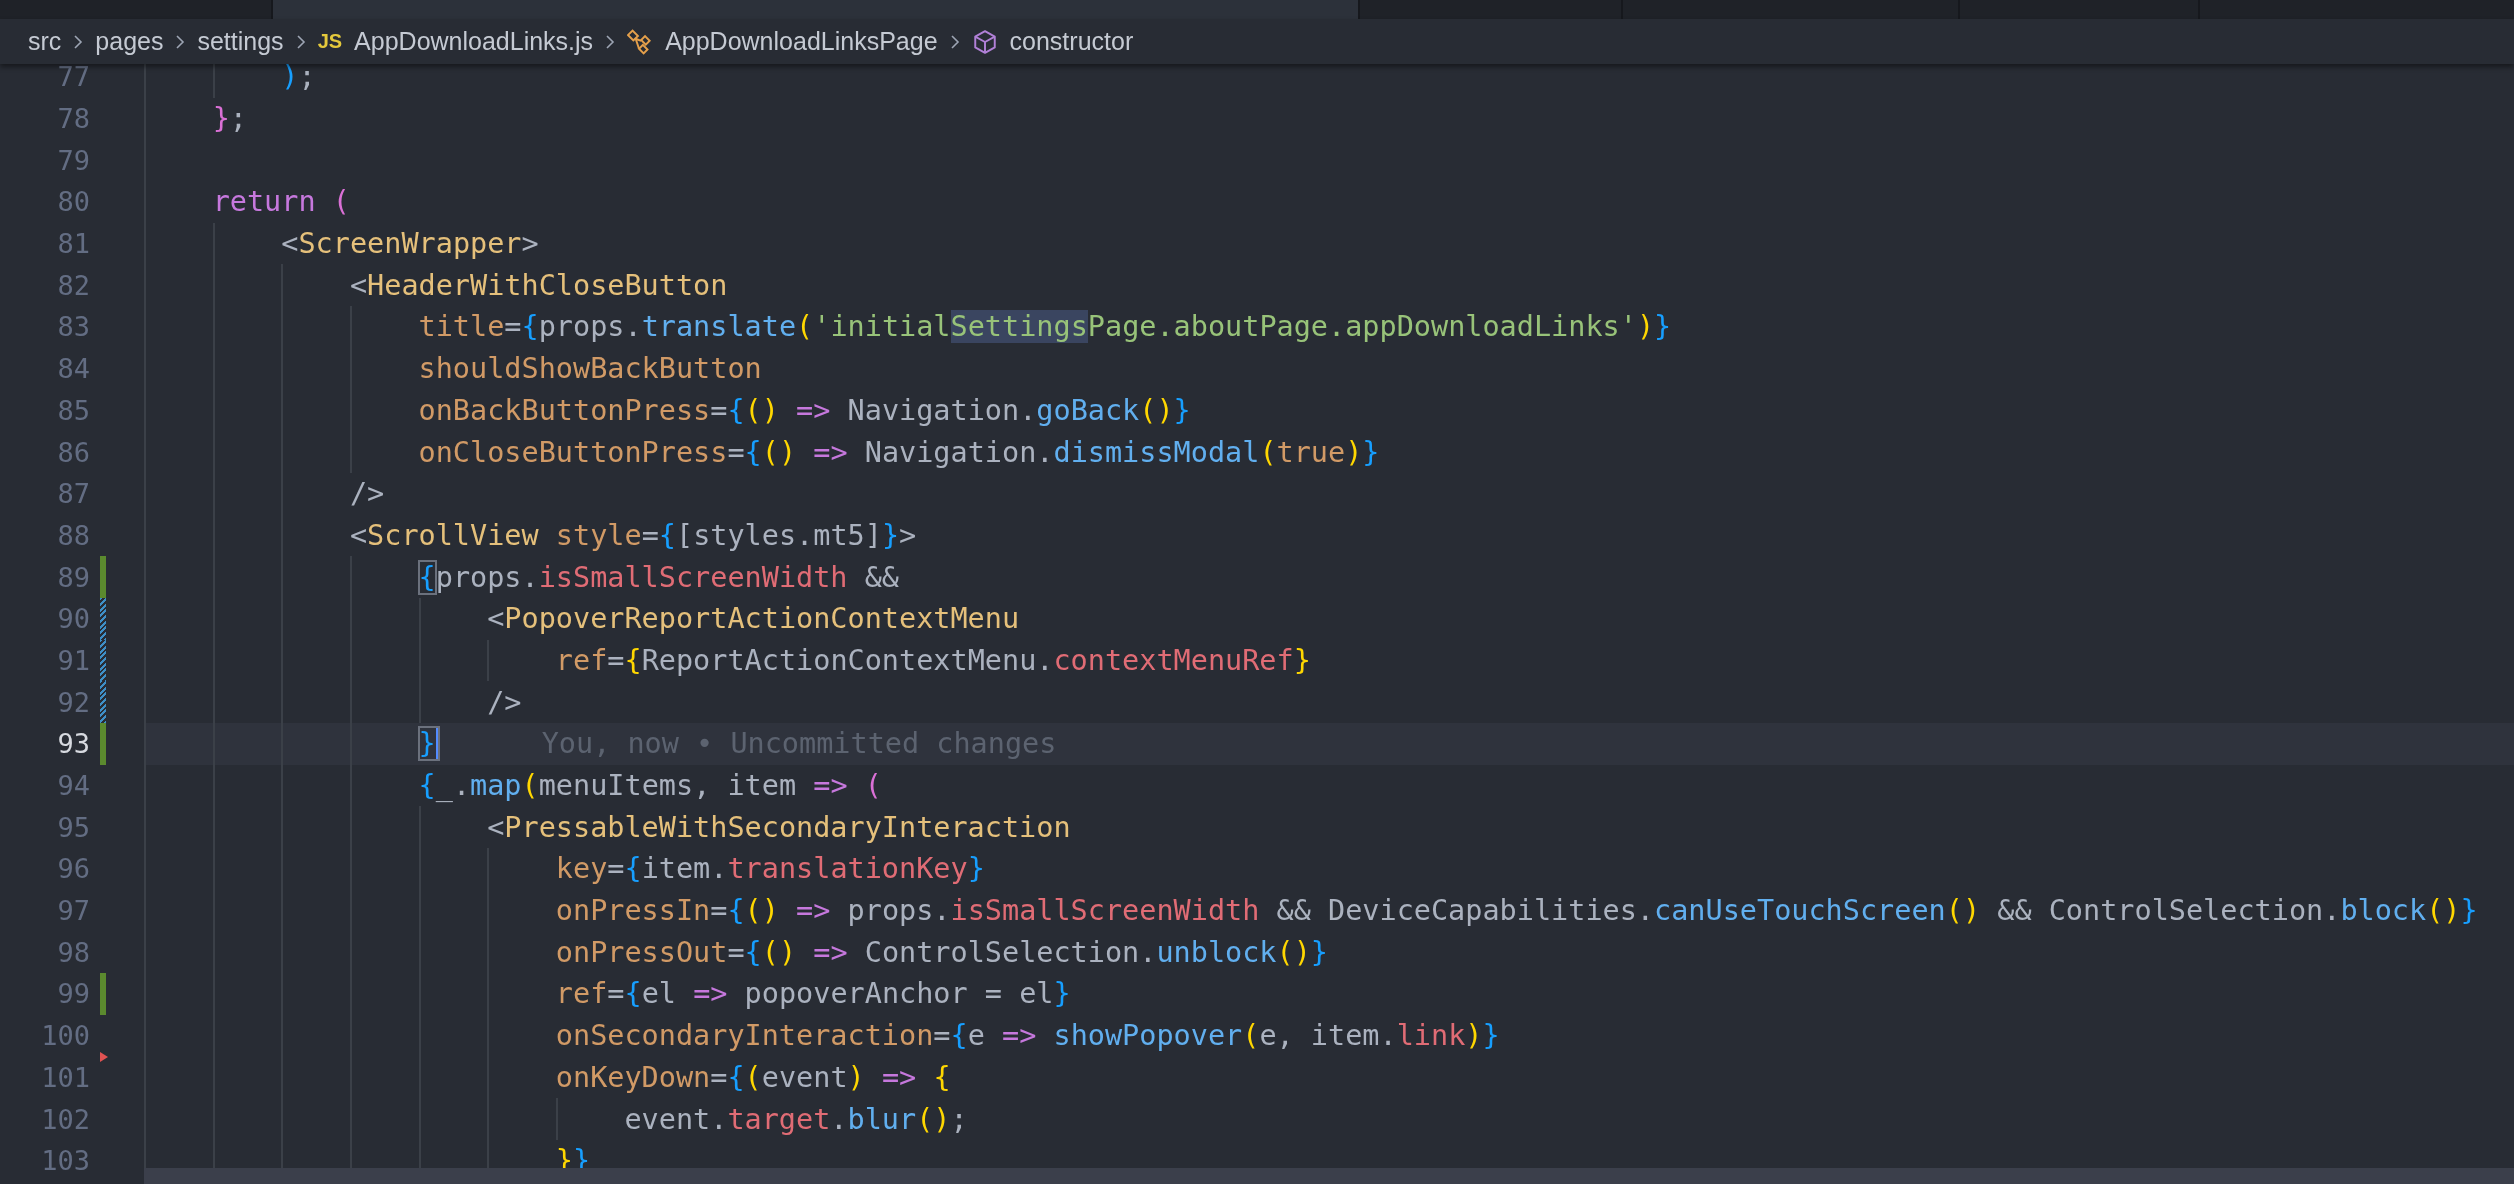 Image resolution: width=2514 pixels, height=1184 pixels. Describe the element at coordinates (65, 1161) in the screenshot. I see `line-number: 103` at that location.